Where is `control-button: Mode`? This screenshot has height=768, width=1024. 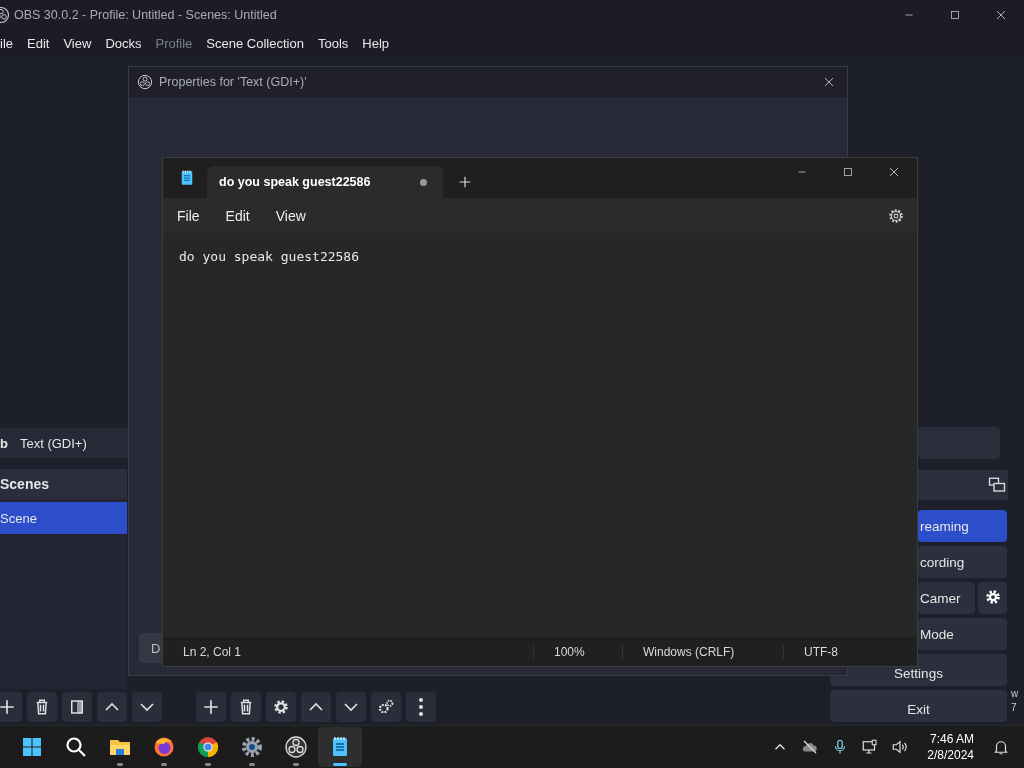 control-button: Mode is located at coordinates (962, 634).